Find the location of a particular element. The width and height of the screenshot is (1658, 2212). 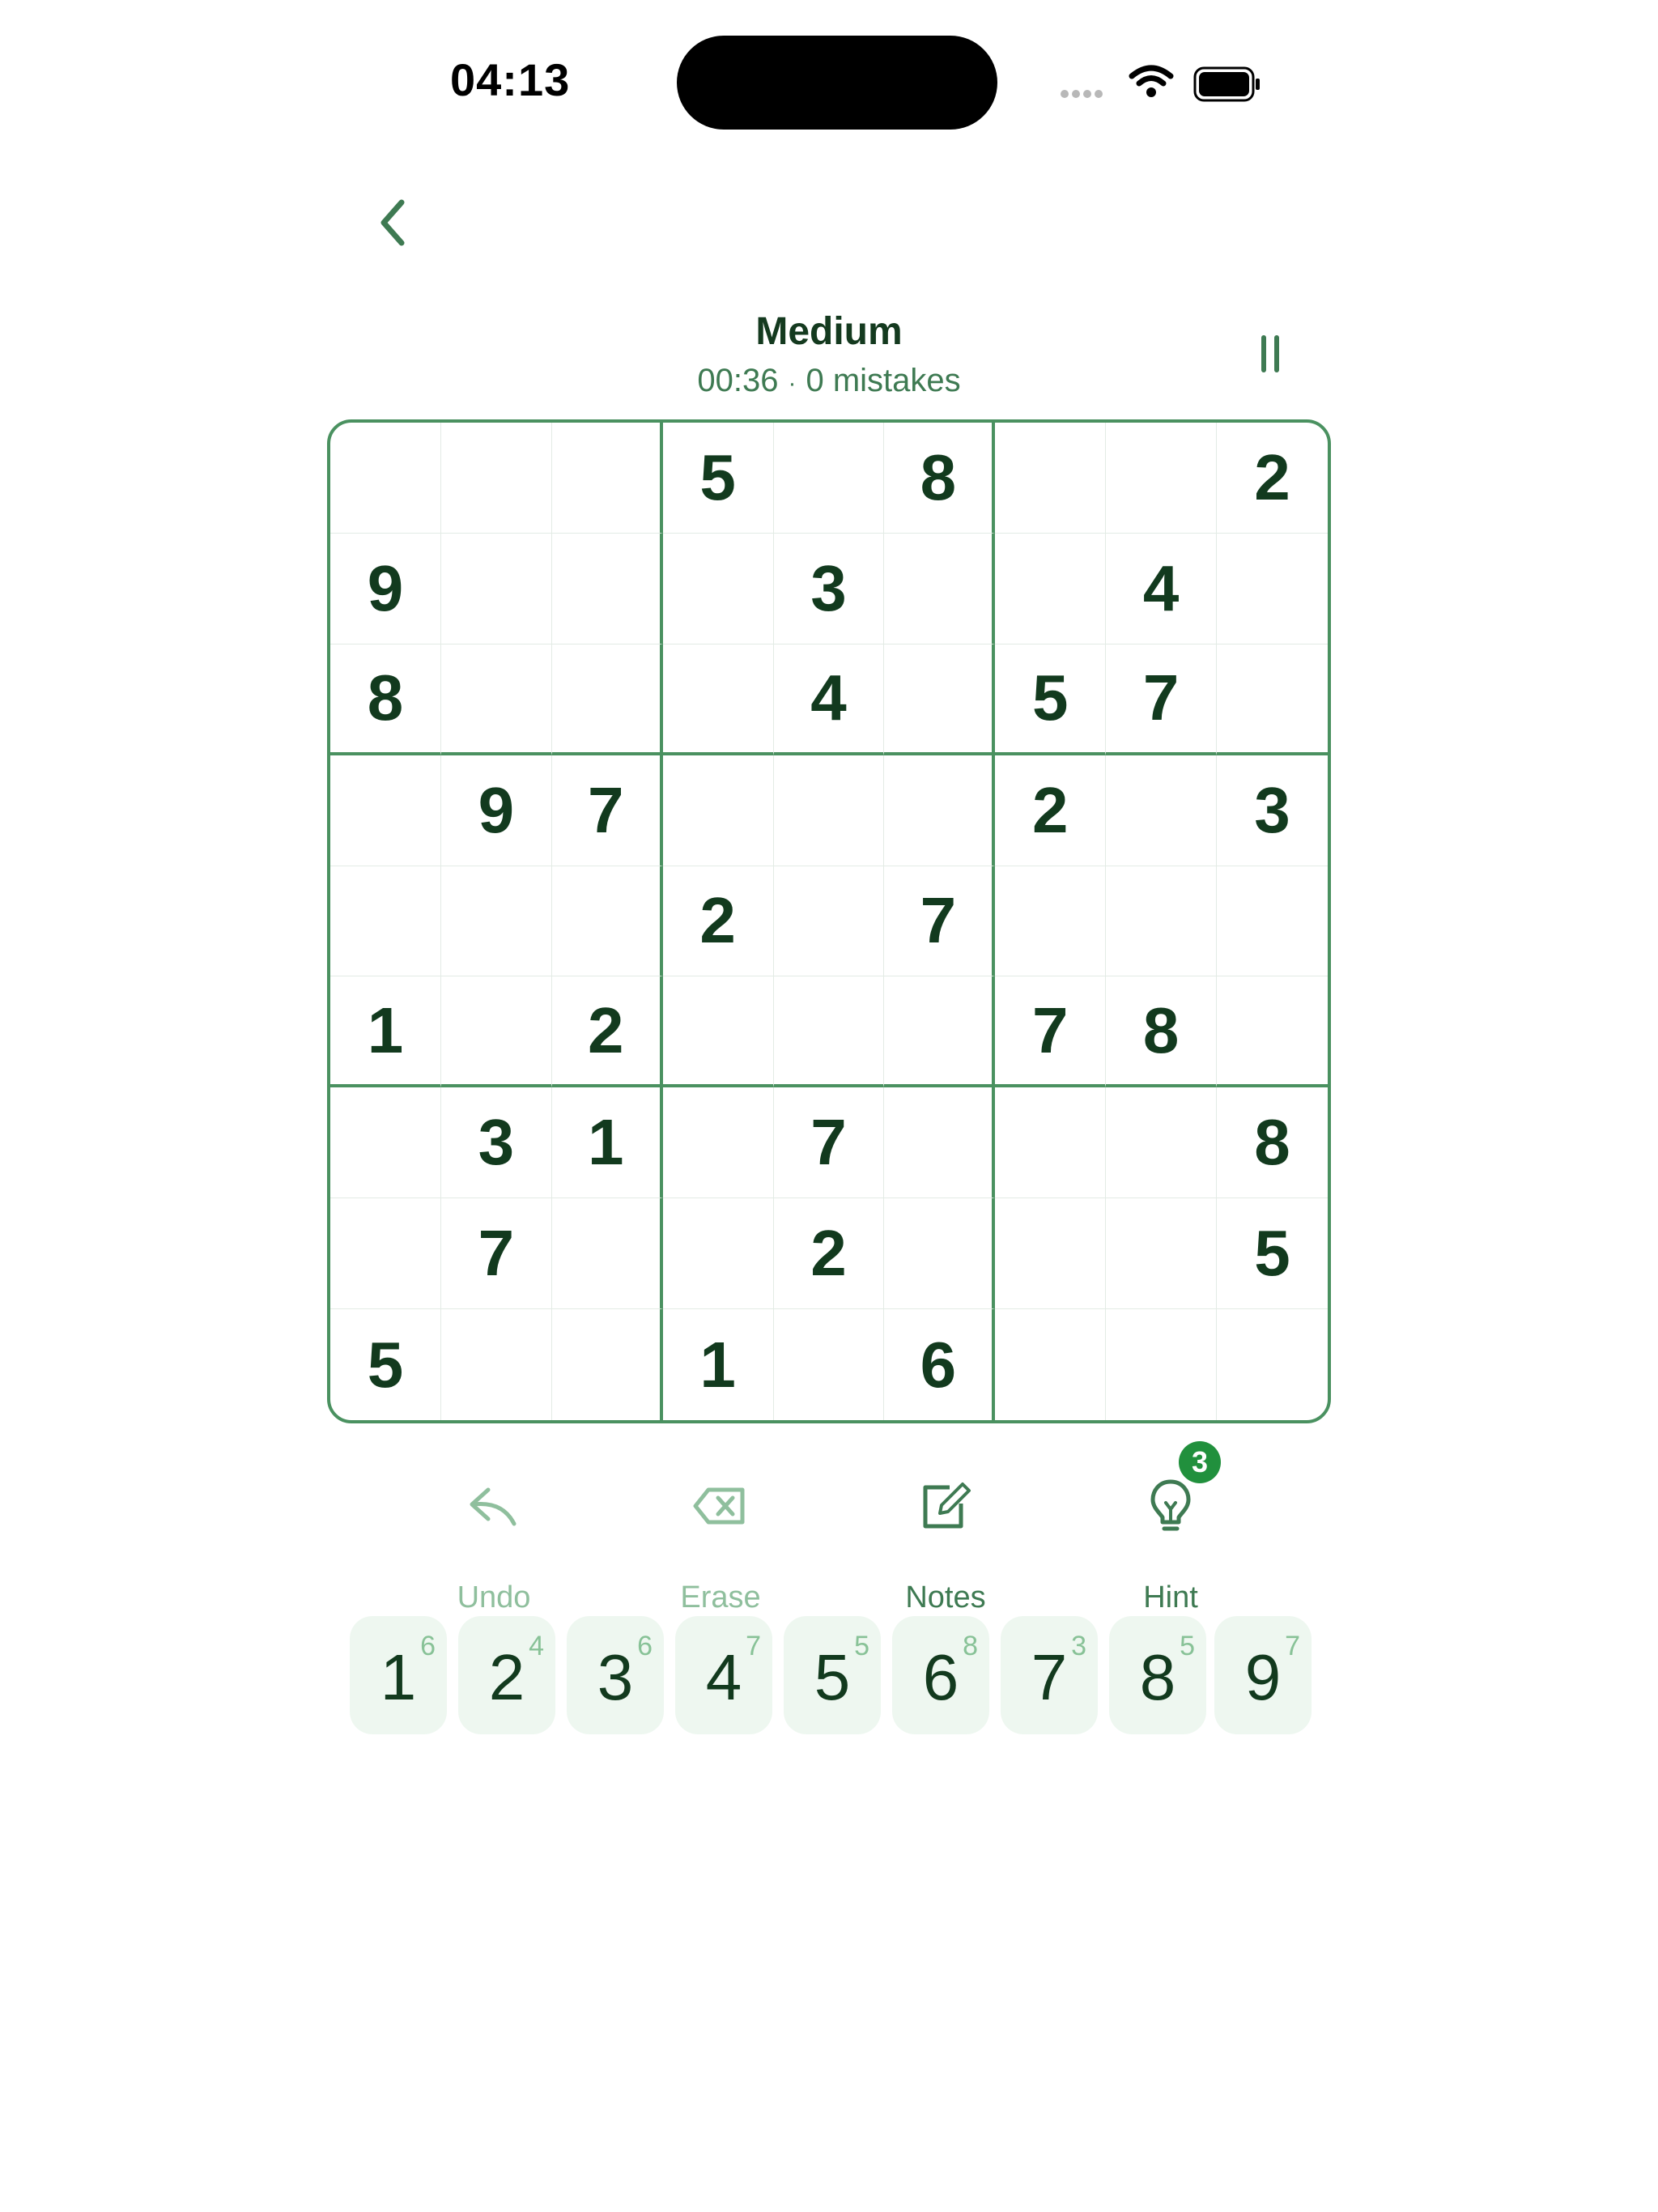

back-button is located at coordinates (395, 223).